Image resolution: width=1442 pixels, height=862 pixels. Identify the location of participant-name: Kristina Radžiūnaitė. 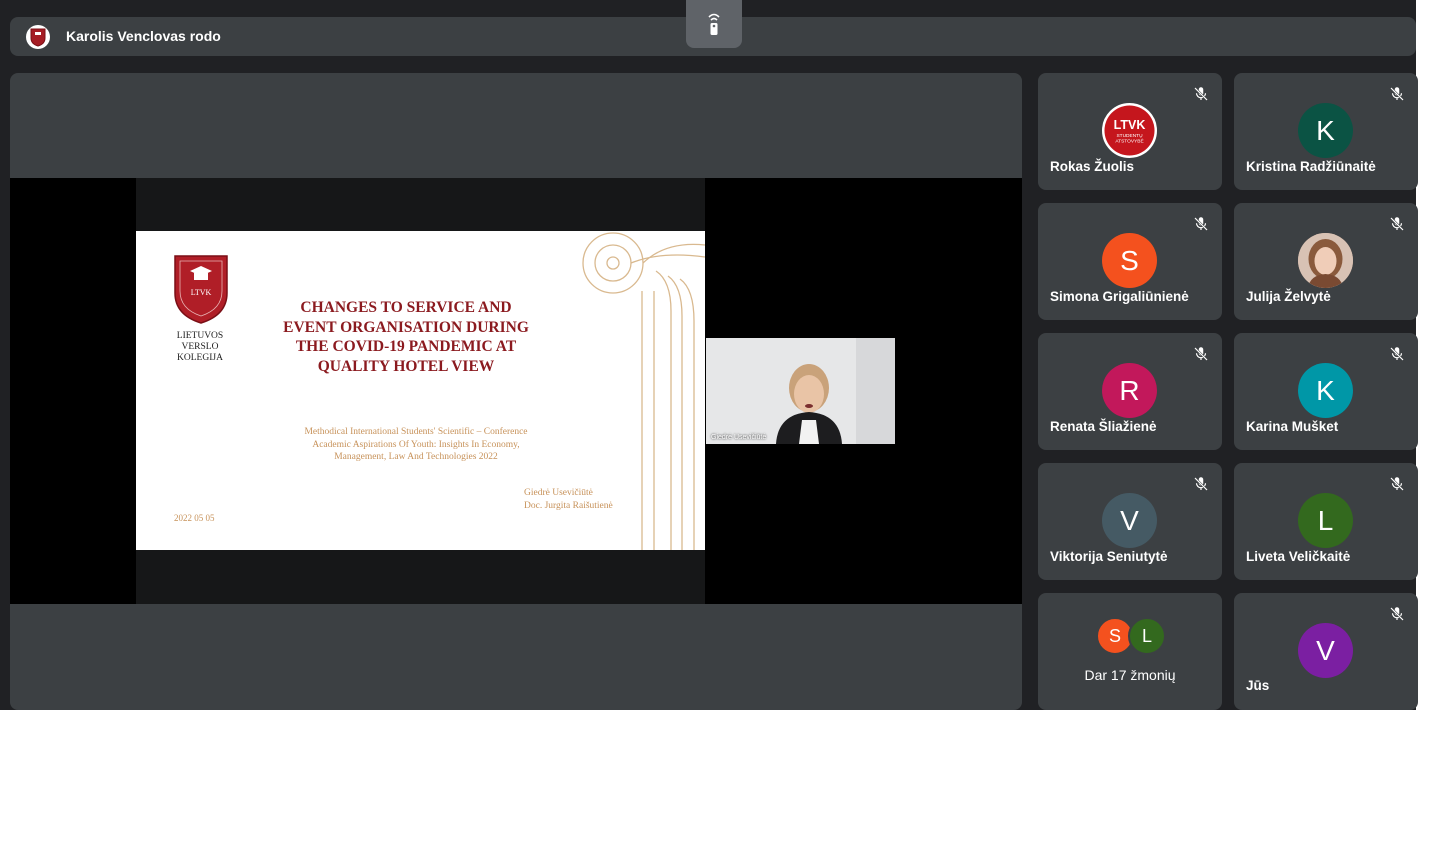
(1311, 166).